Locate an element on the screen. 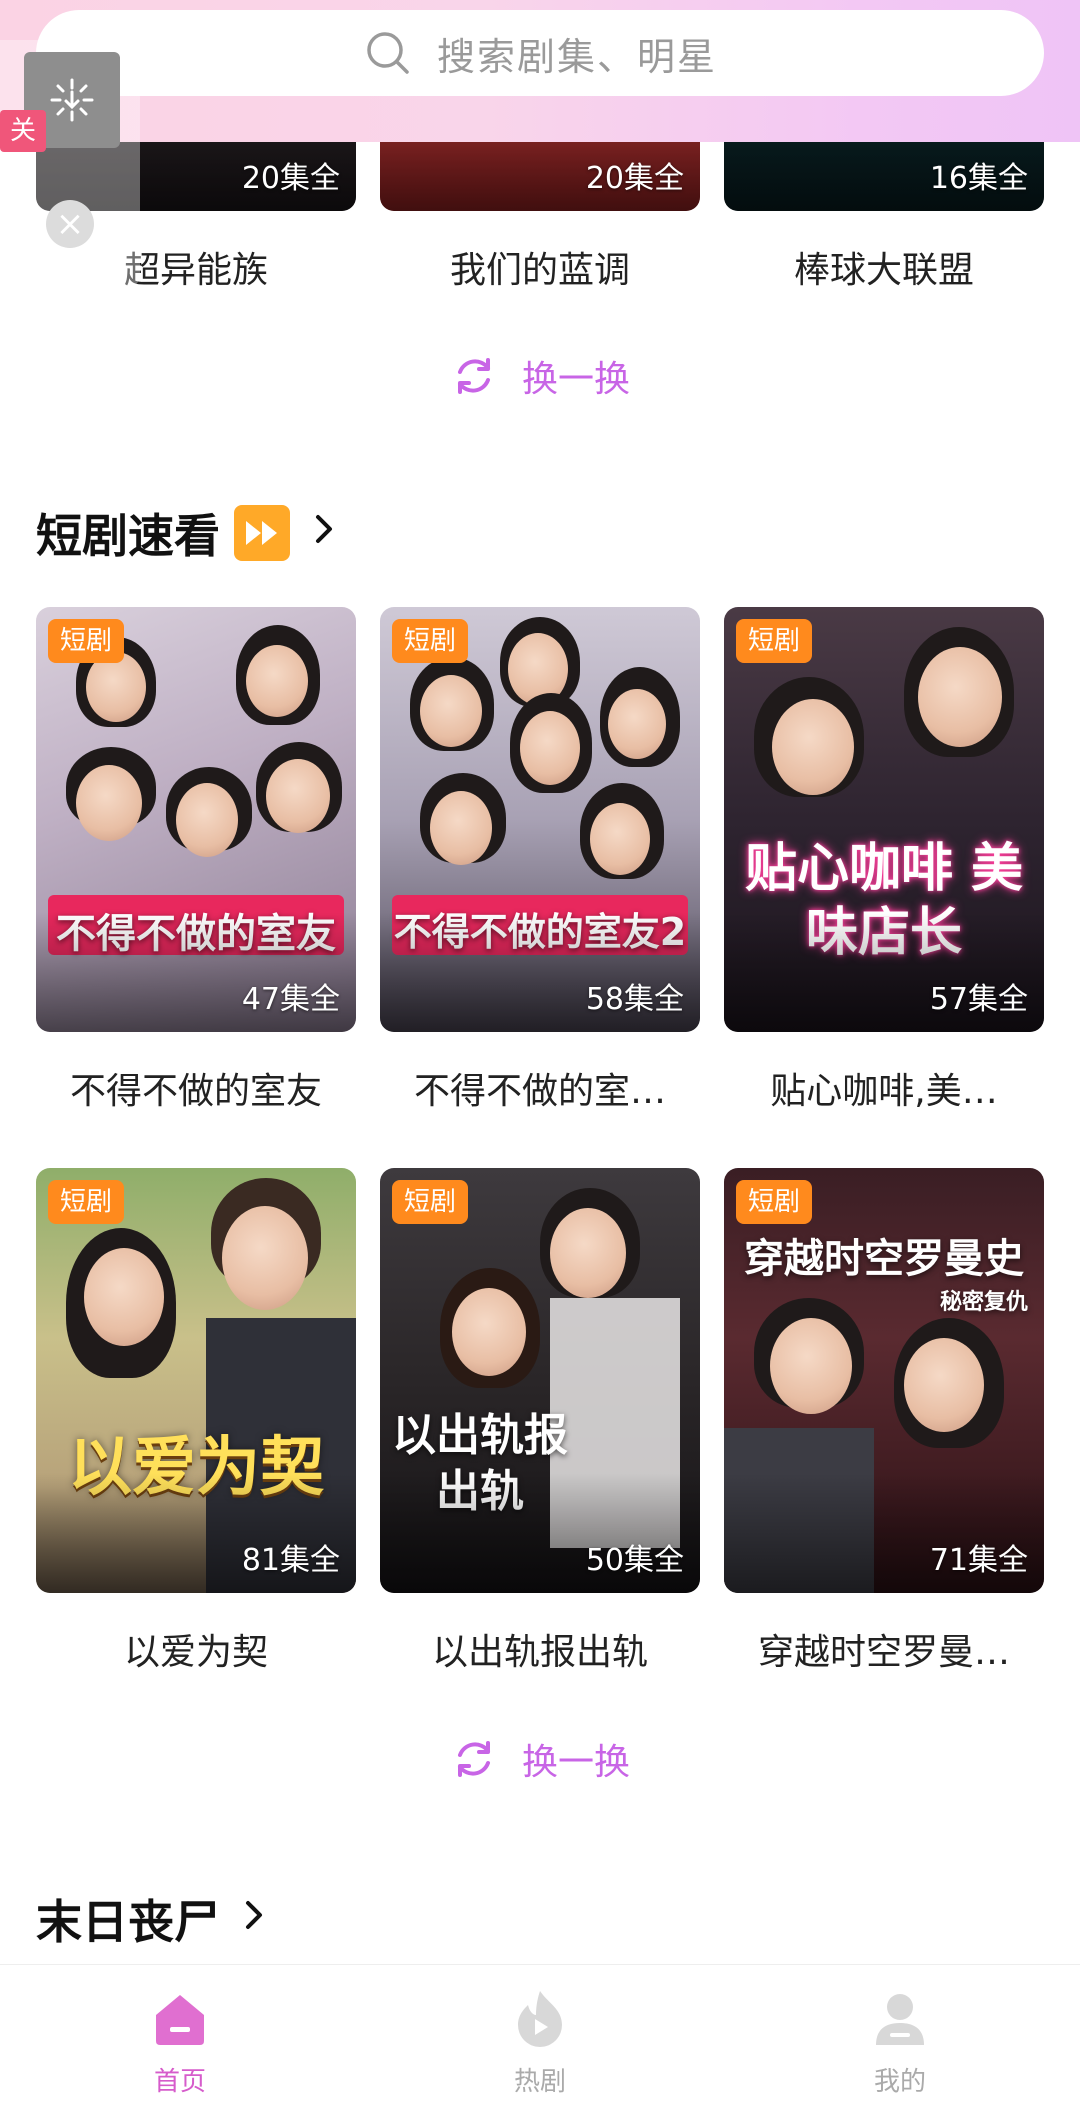 This screenshot has height=2114, width=1080. card-title: 不得不做的室友 is located at coordinates (195, 1091).